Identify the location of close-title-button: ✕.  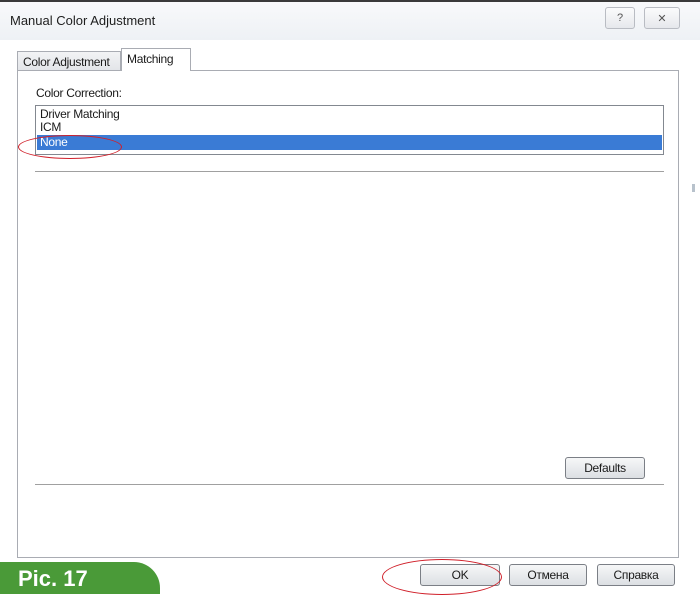
(662, 18).